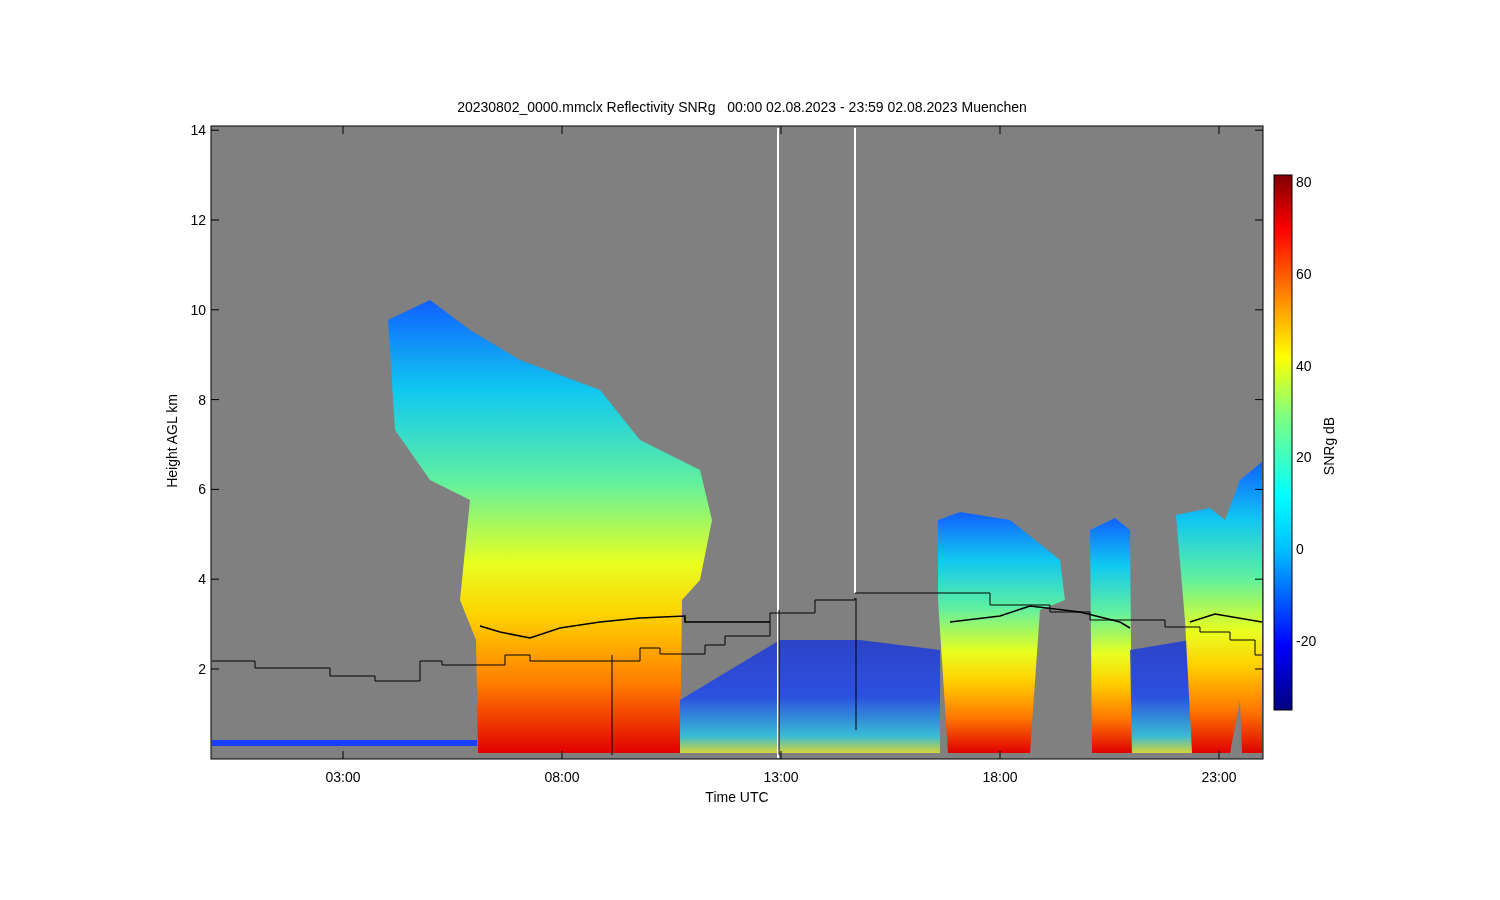 Image resolution: width=1500 pixels, height=900 pixels. I want to click on x-axis-tick-label: 18:00, so click(1000, 777).